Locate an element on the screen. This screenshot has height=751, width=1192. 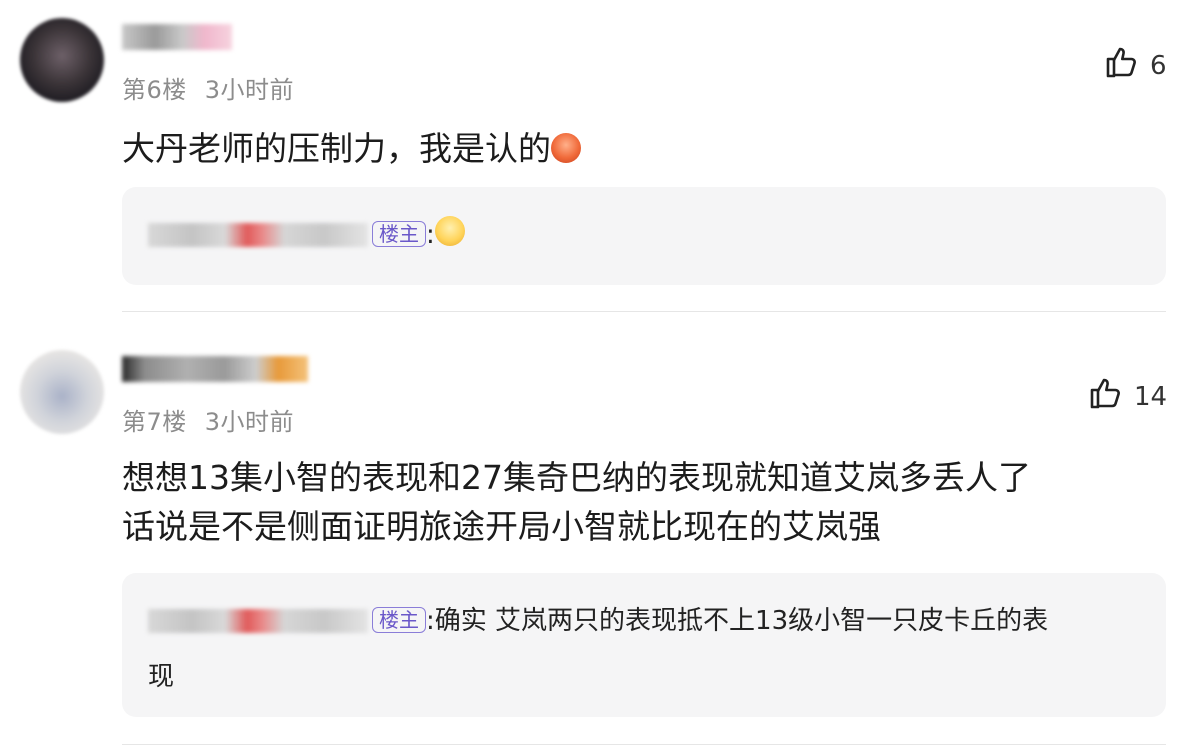
thumbs-up-icon is located at coordinates (1106, 396).